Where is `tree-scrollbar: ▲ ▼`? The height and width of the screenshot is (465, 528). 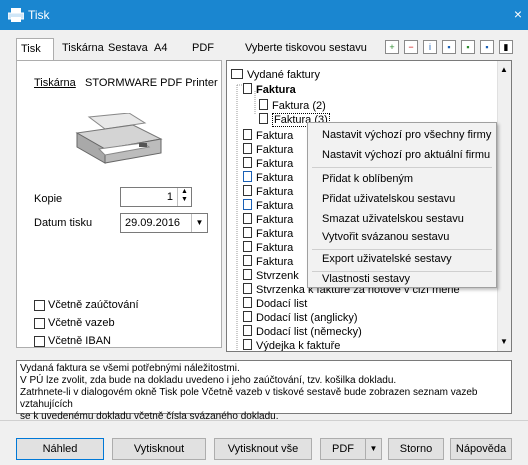
tree-scrollbar: ▲ ▼ is located at coordinates (504, 206).